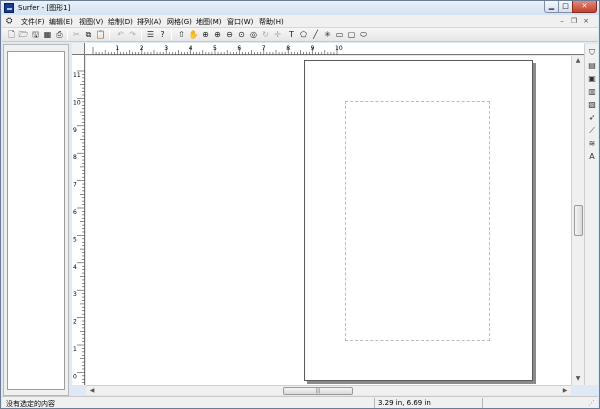  Describe the element at coordinates (592, 78) in the screenshot. I see `post-map-icon: ▣` at that location.